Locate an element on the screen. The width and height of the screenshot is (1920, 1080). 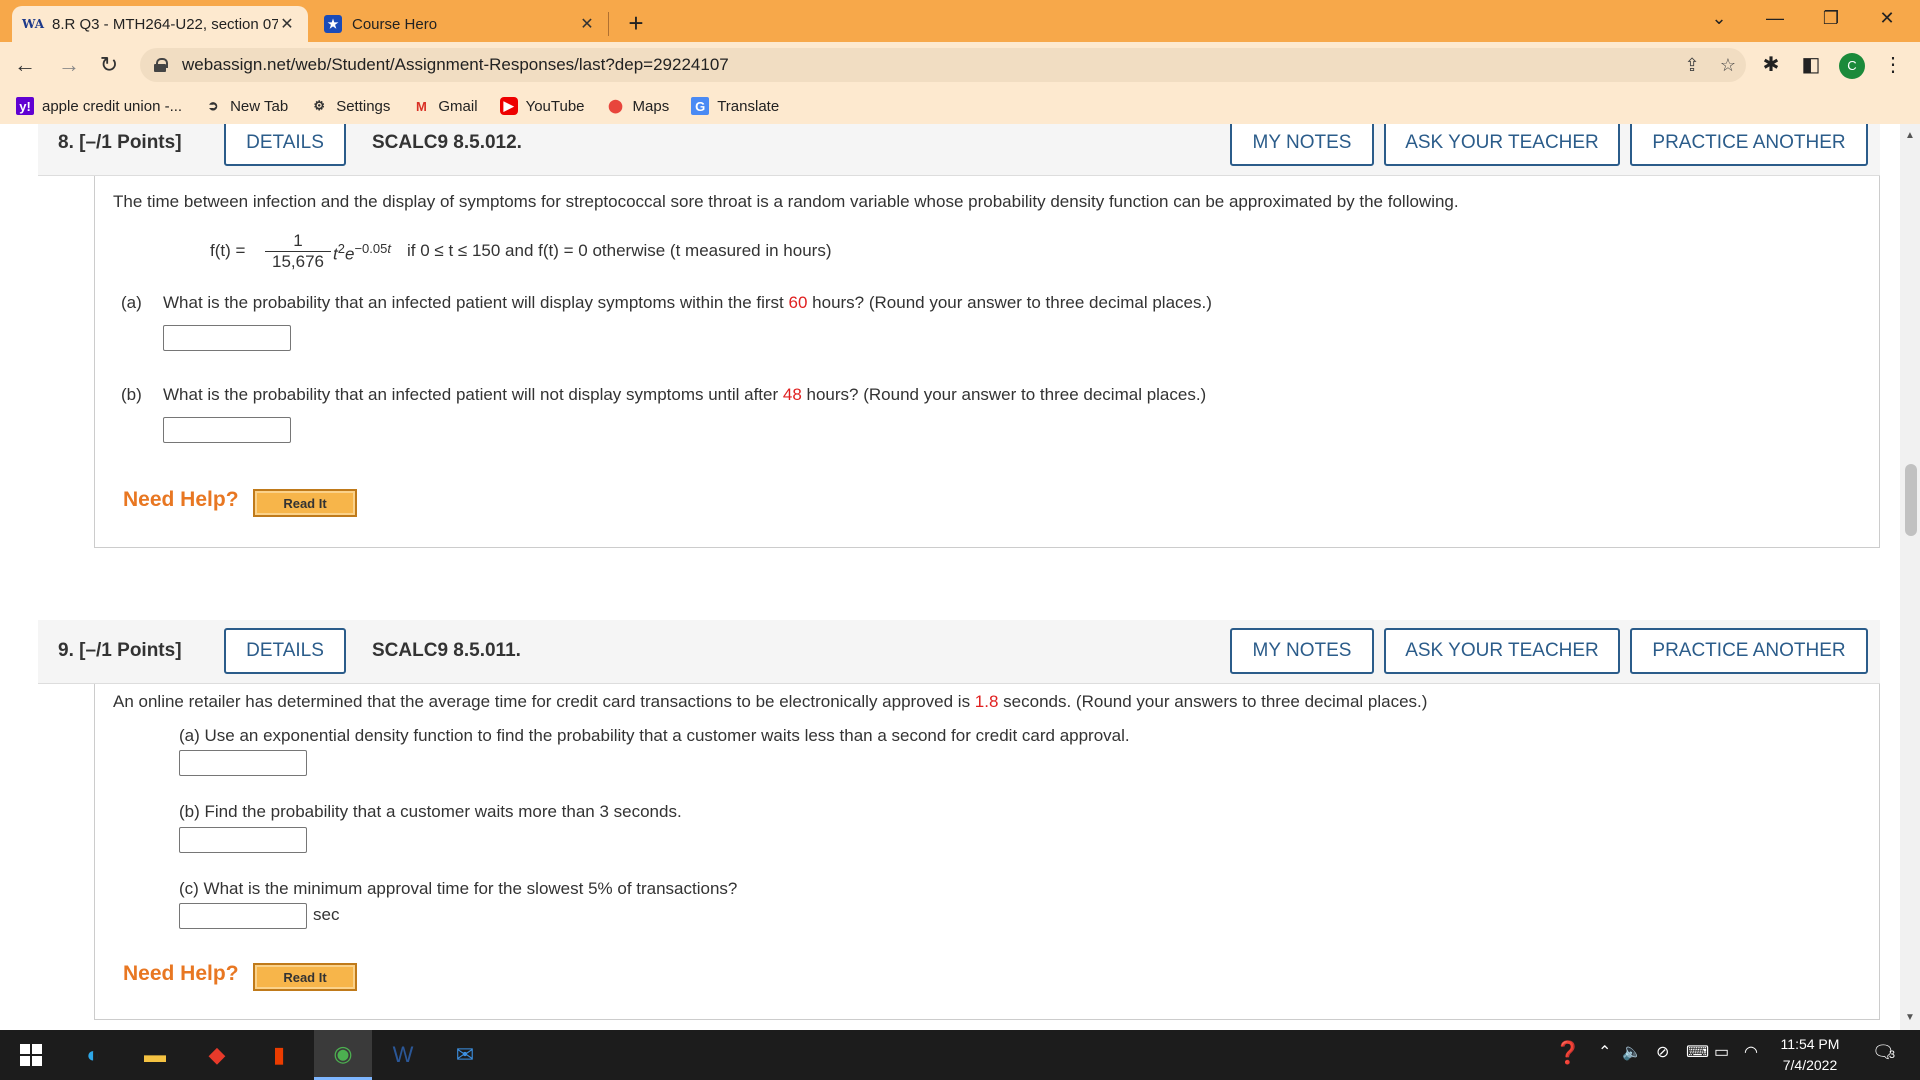
unit-label: sec is located at coordinates (326, 914).